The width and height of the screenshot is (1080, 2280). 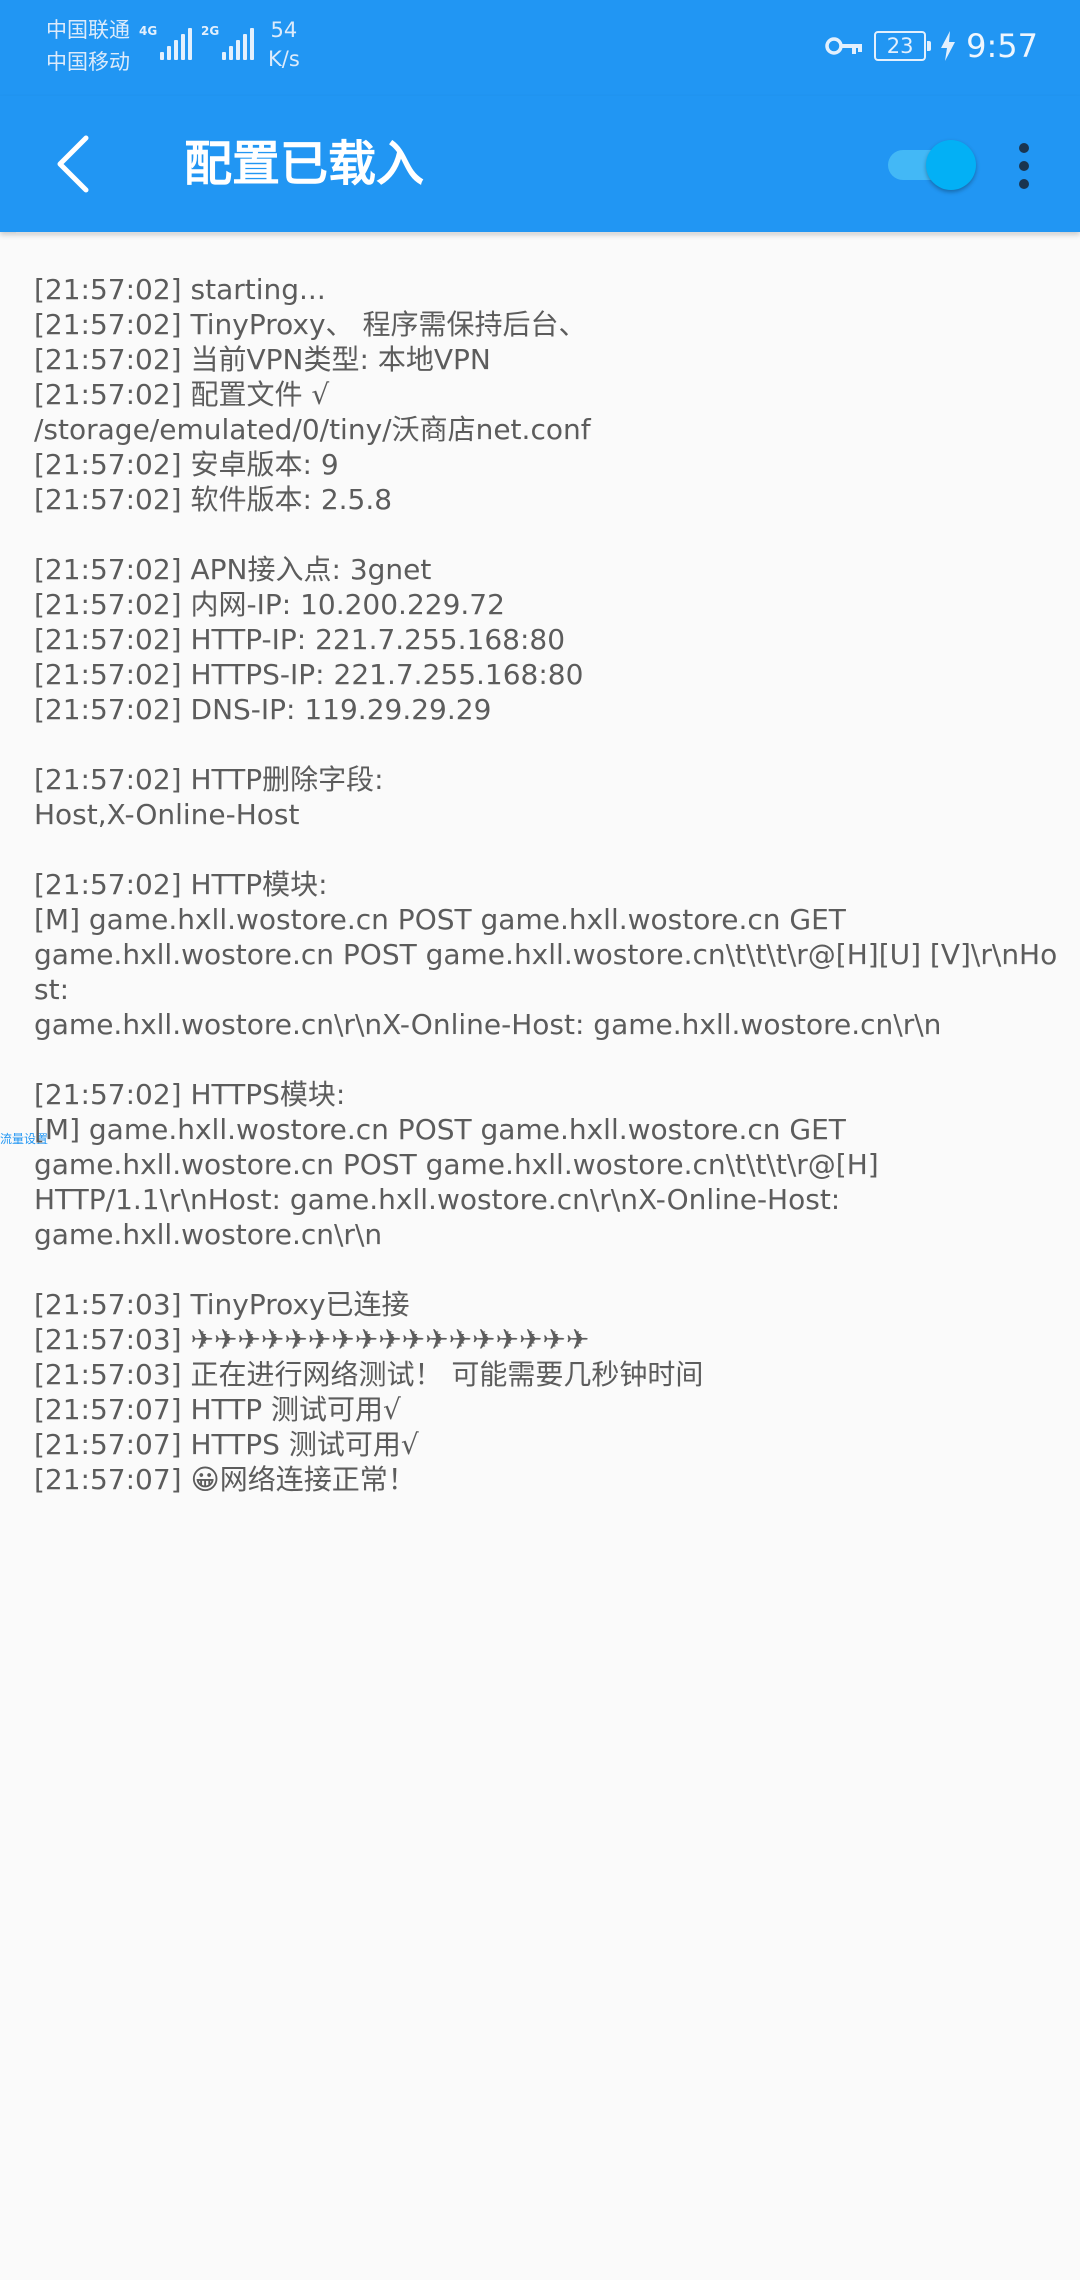 What do you see at coordinates (951, 165) in the screenshot?
I see `toggle-thumb` at bounding box center [951, 165].